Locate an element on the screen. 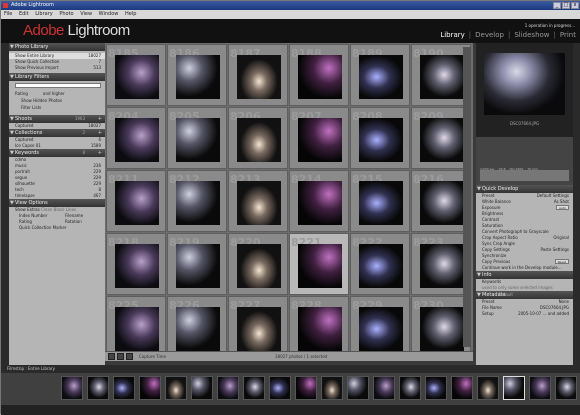 The image size is (580, 415). menu-library: Library is located at coordinates (43, 14).